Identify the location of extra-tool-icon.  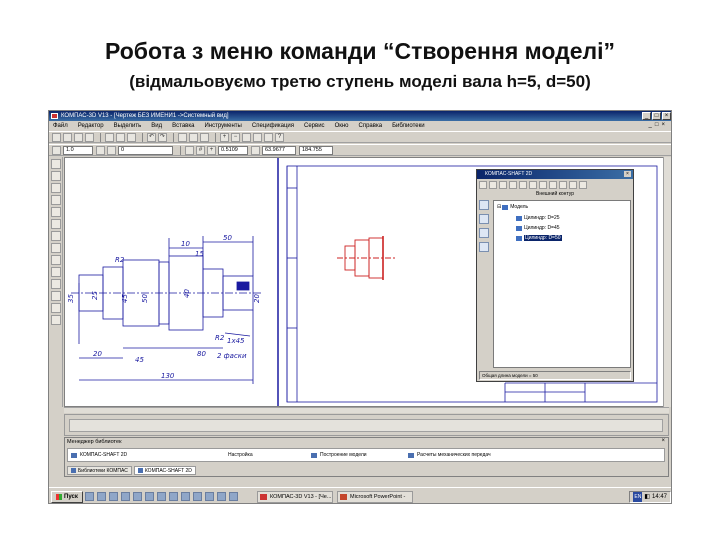
(56, 320).